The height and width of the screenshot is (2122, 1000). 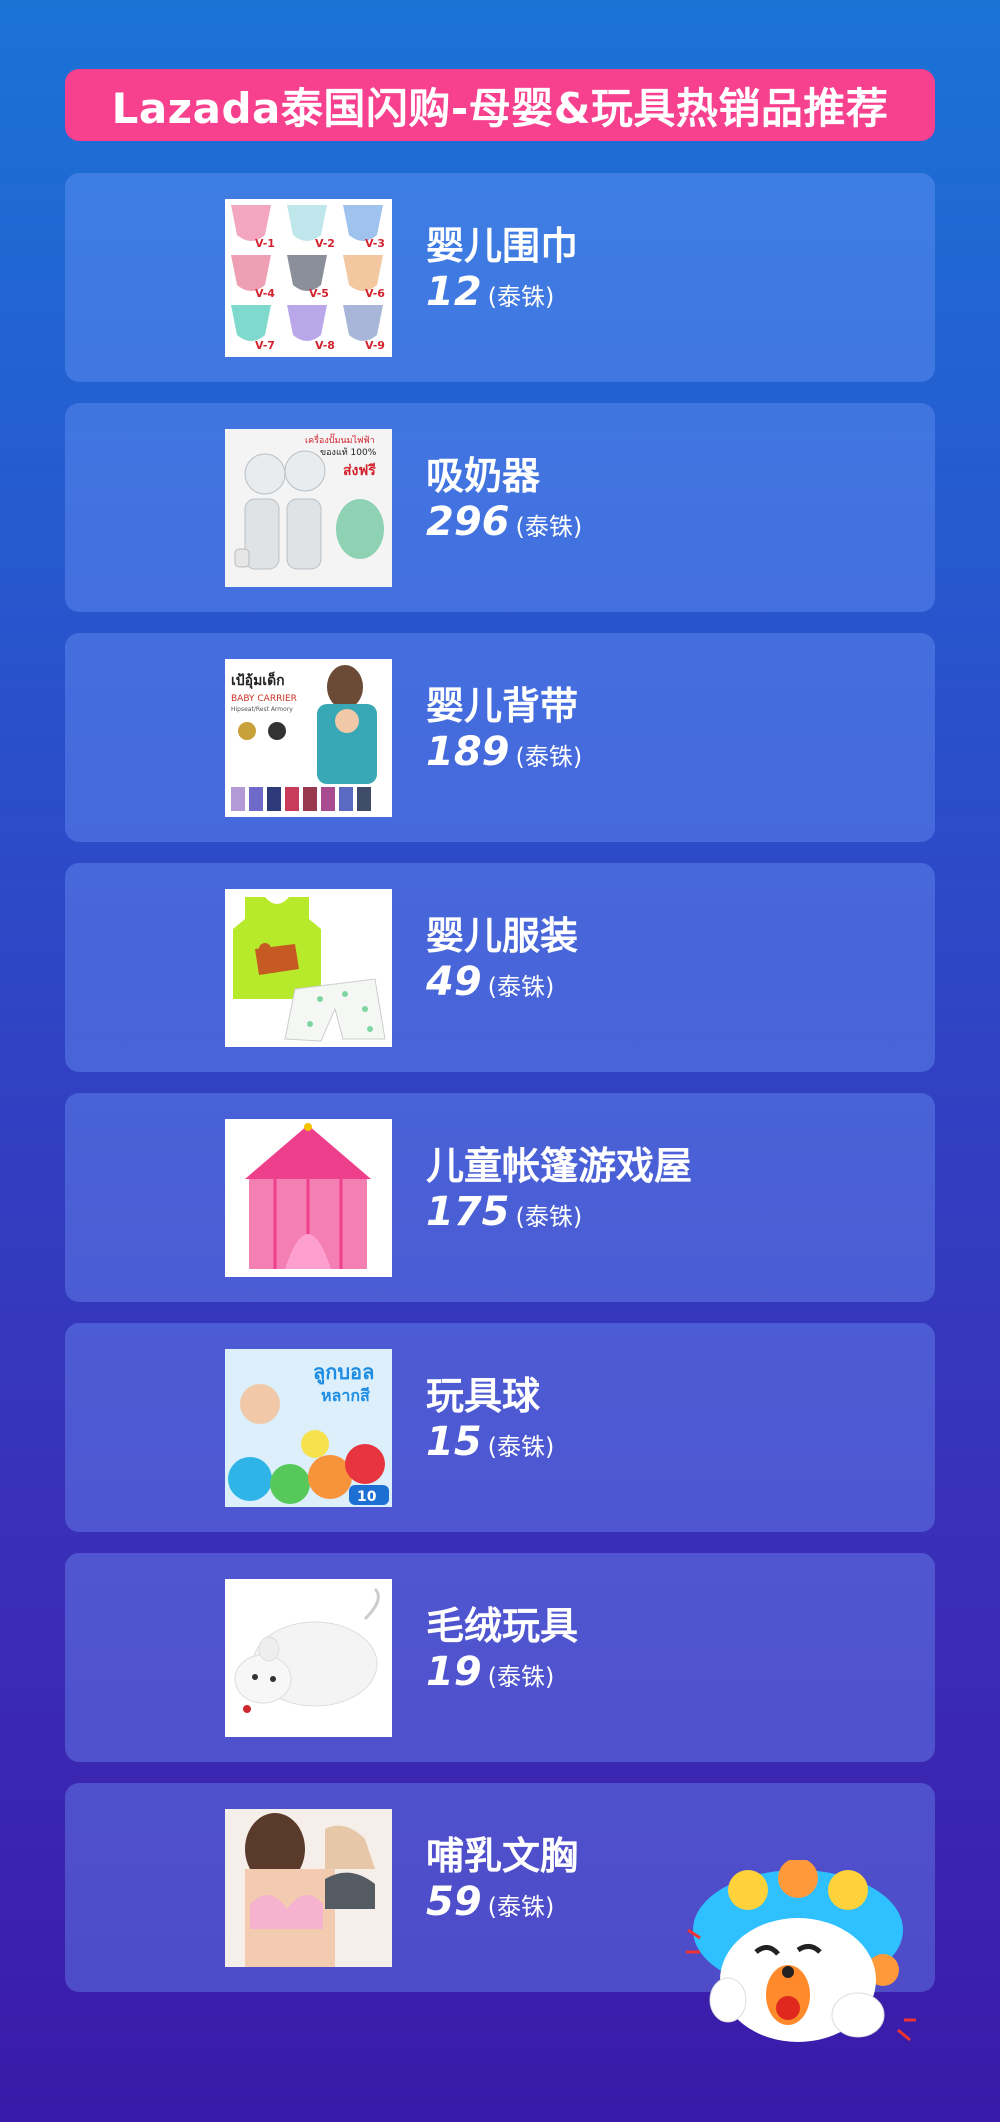 What do you see at coordinates (454, 292) in the screenshot?
I see `product-price: 12` at bounding box center [454, 292].